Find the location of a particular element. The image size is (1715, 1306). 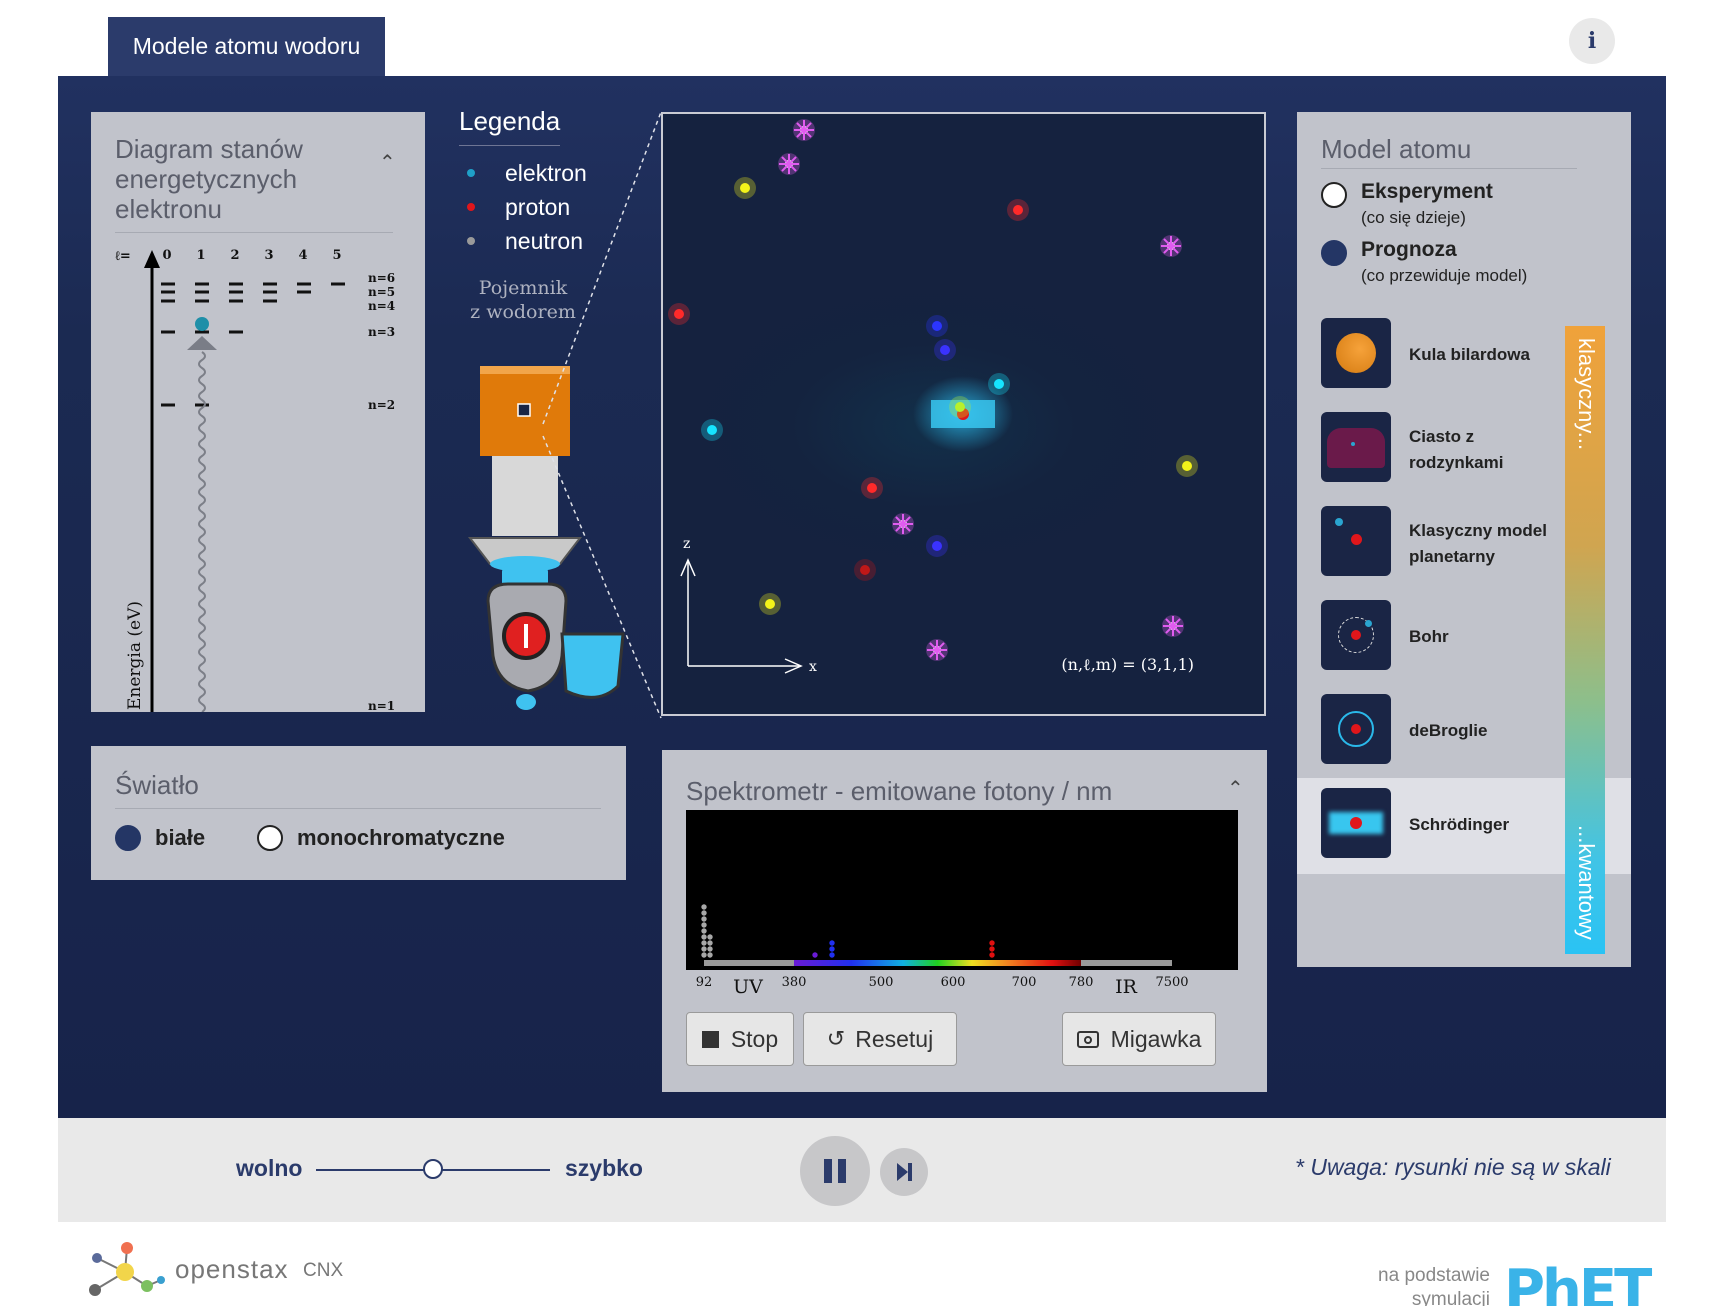

speed-slider-thumb is located at coordinates (433, 1169).